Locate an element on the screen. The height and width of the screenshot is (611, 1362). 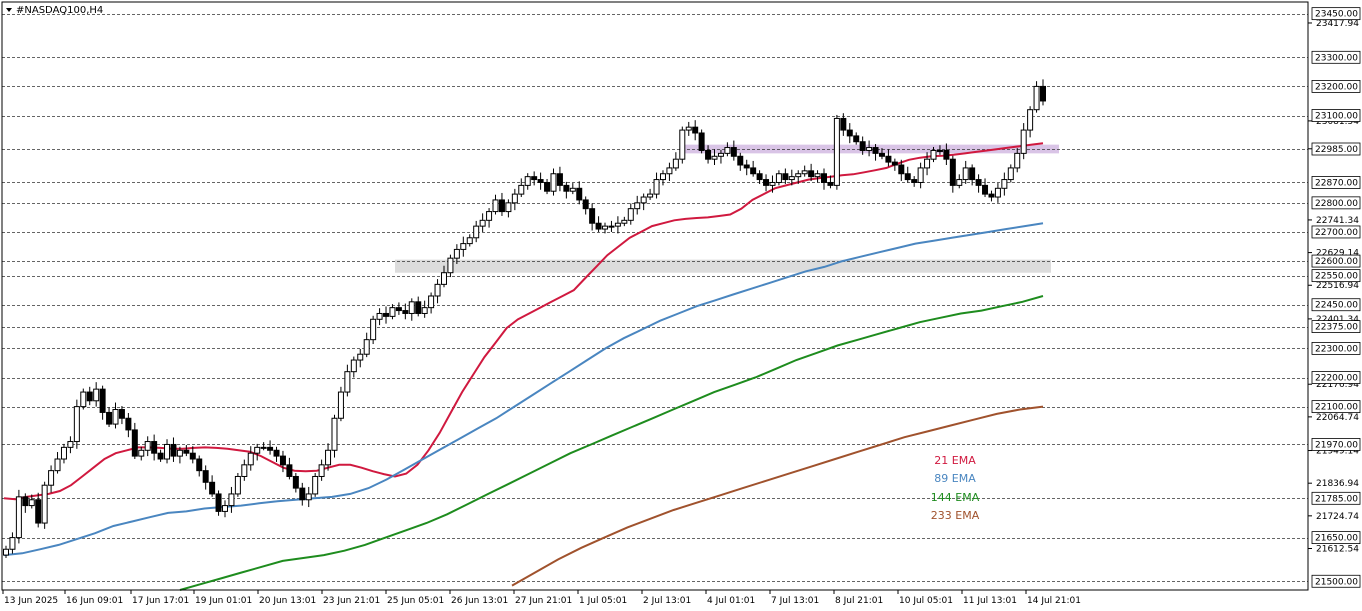
chart-title: #NASDAQ100,H4 is located at coordinates (59, 10).